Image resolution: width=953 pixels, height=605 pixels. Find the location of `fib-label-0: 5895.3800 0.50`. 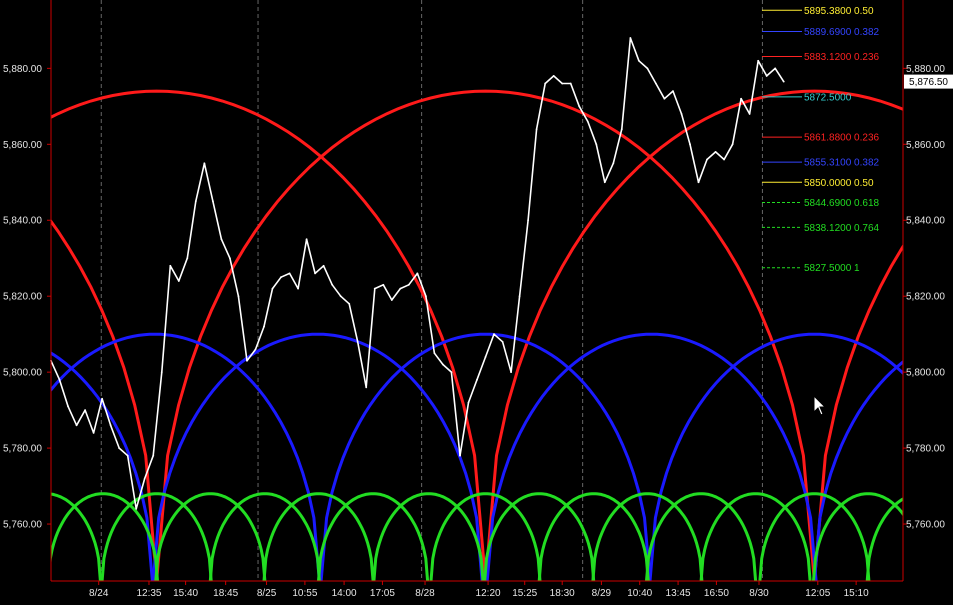

fib-label-0: 5895.3800 0.50 is located at coordinates (839, 11).